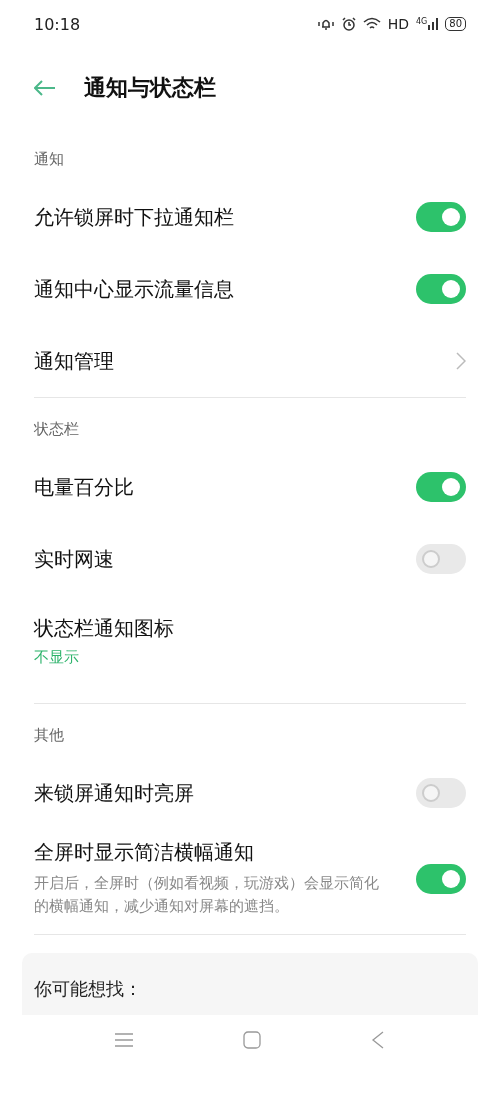  What do you see at coordinates (348, 24) in the screenshot?
I see `alarm-clock-icon` at bounding box center [348, 24].